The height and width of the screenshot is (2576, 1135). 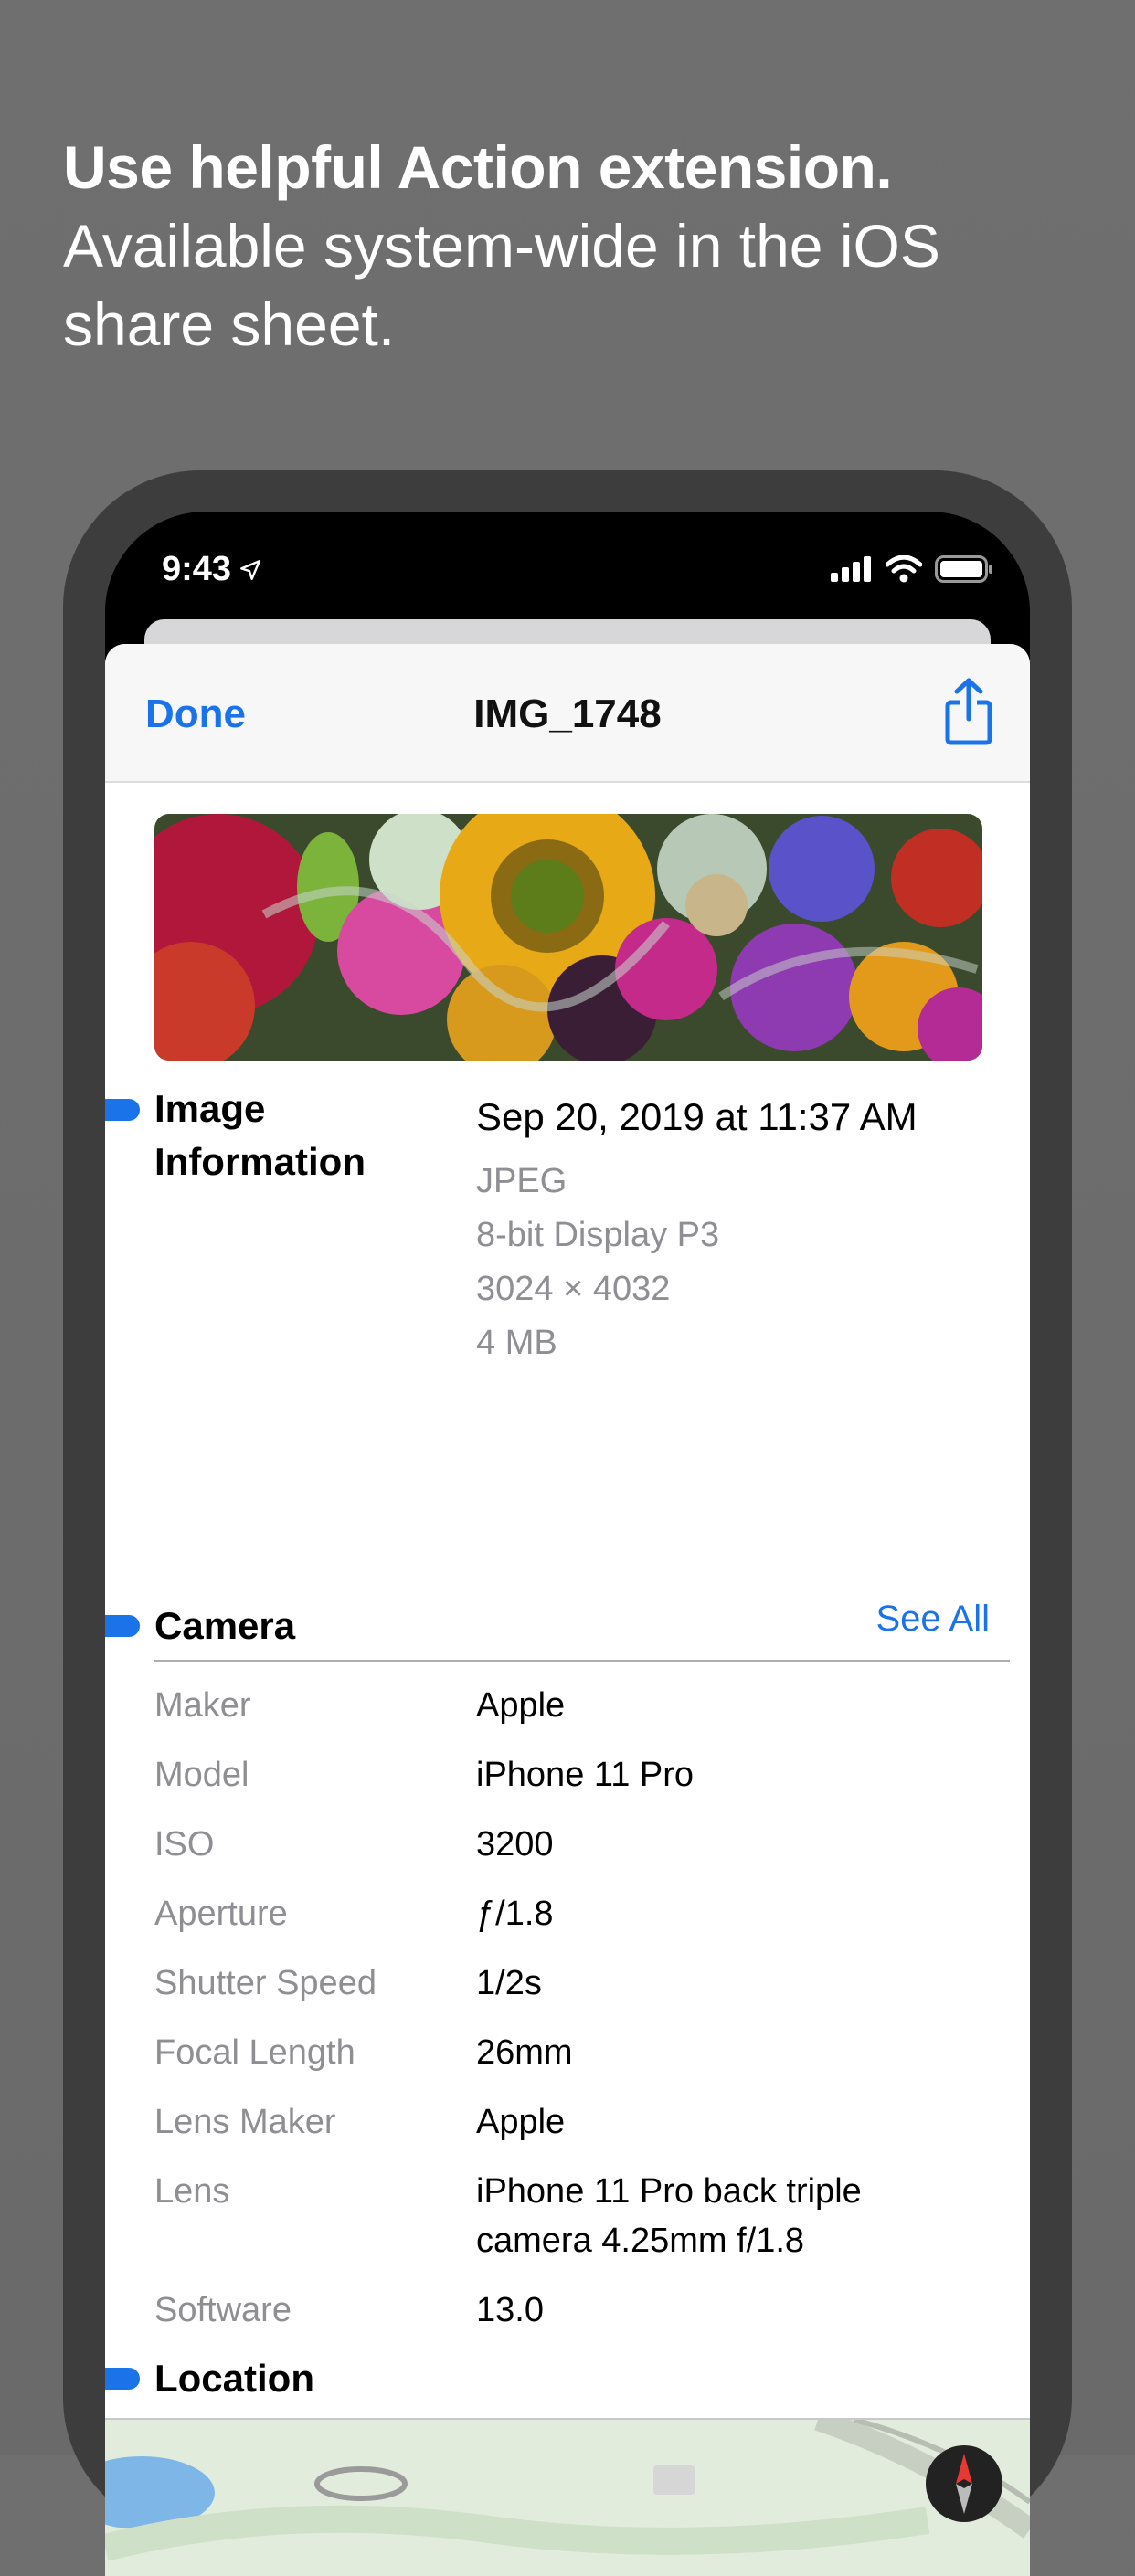 I want to click on image-information-heading-line-2: Information, so click(x=260, y=1161).